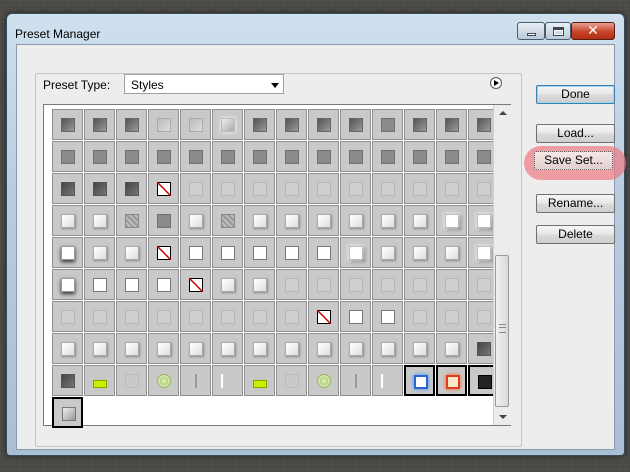 The image size is (630, 472). I want to click on delete-button: Delete, so click(575, 234).